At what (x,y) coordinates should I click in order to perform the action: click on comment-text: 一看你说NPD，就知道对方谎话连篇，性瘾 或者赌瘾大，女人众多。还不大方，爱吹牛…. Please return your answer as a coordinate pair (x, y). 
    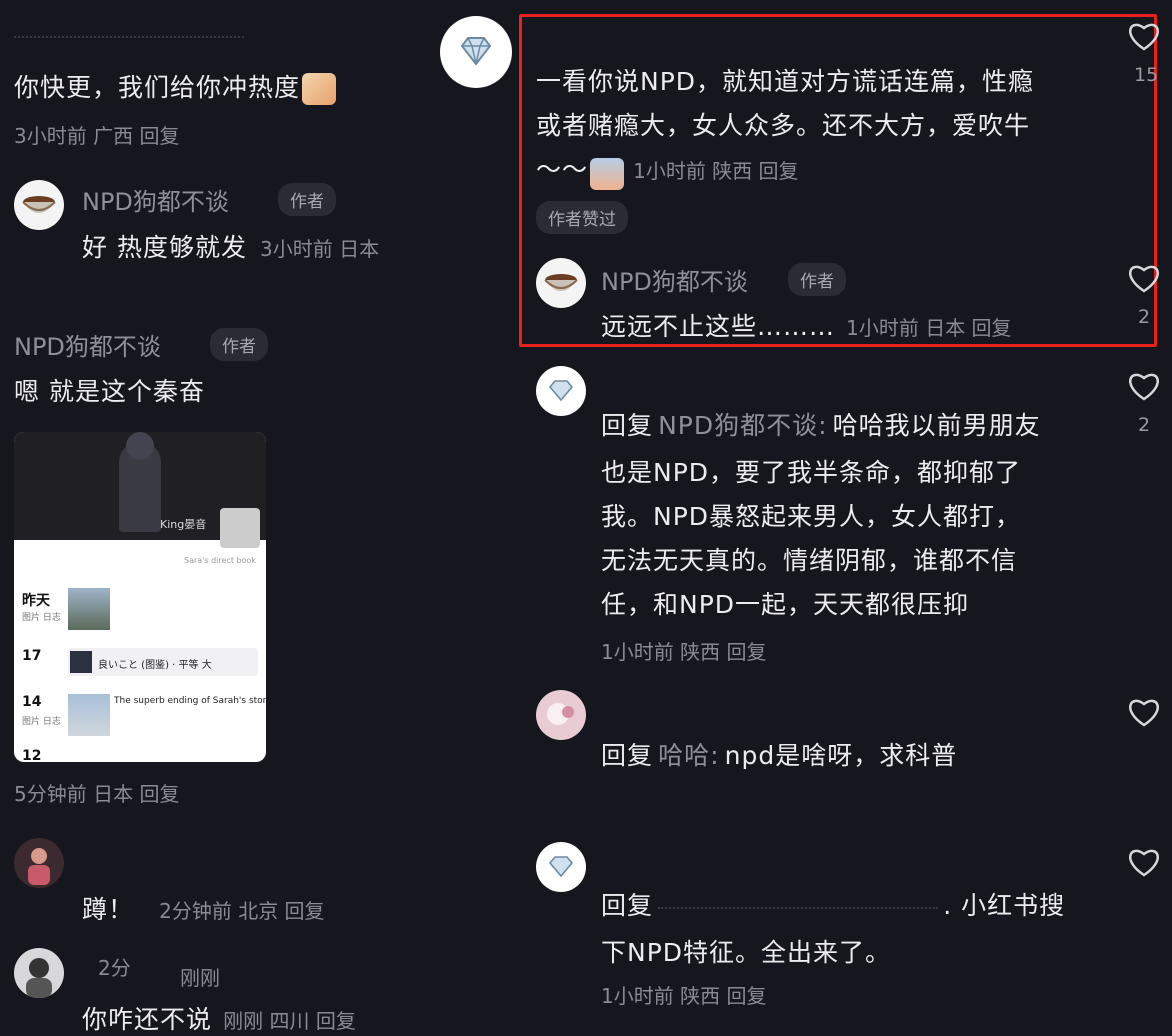
    Looking at the image, I should click on (785, 127).